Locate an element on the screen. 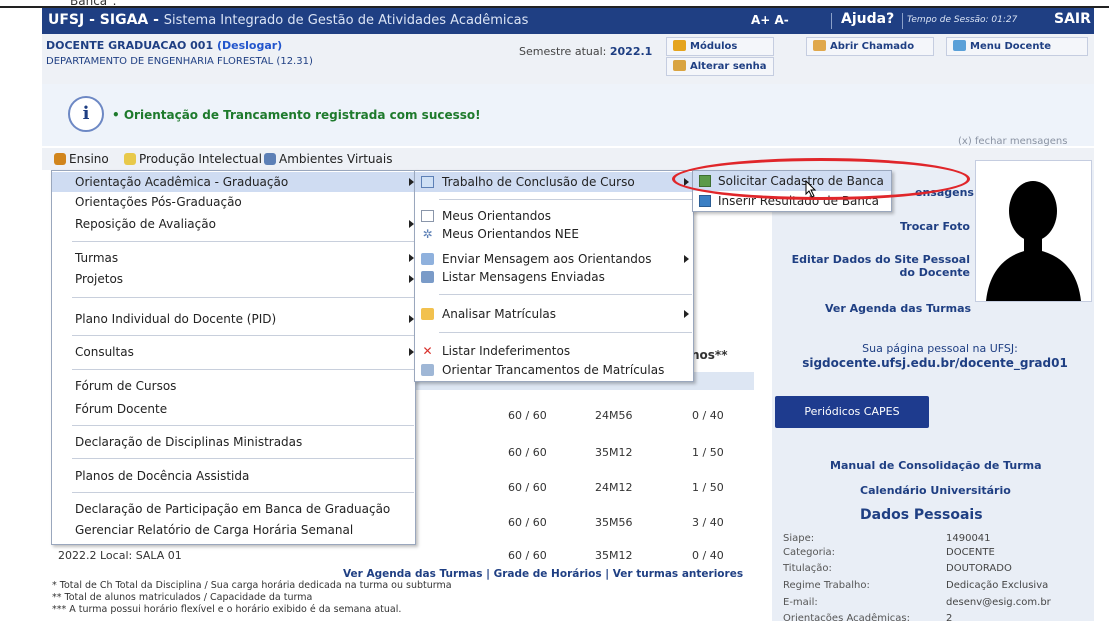 This screenshot has height=621, width=1109. key-icon is located at coordinates (679, 65).